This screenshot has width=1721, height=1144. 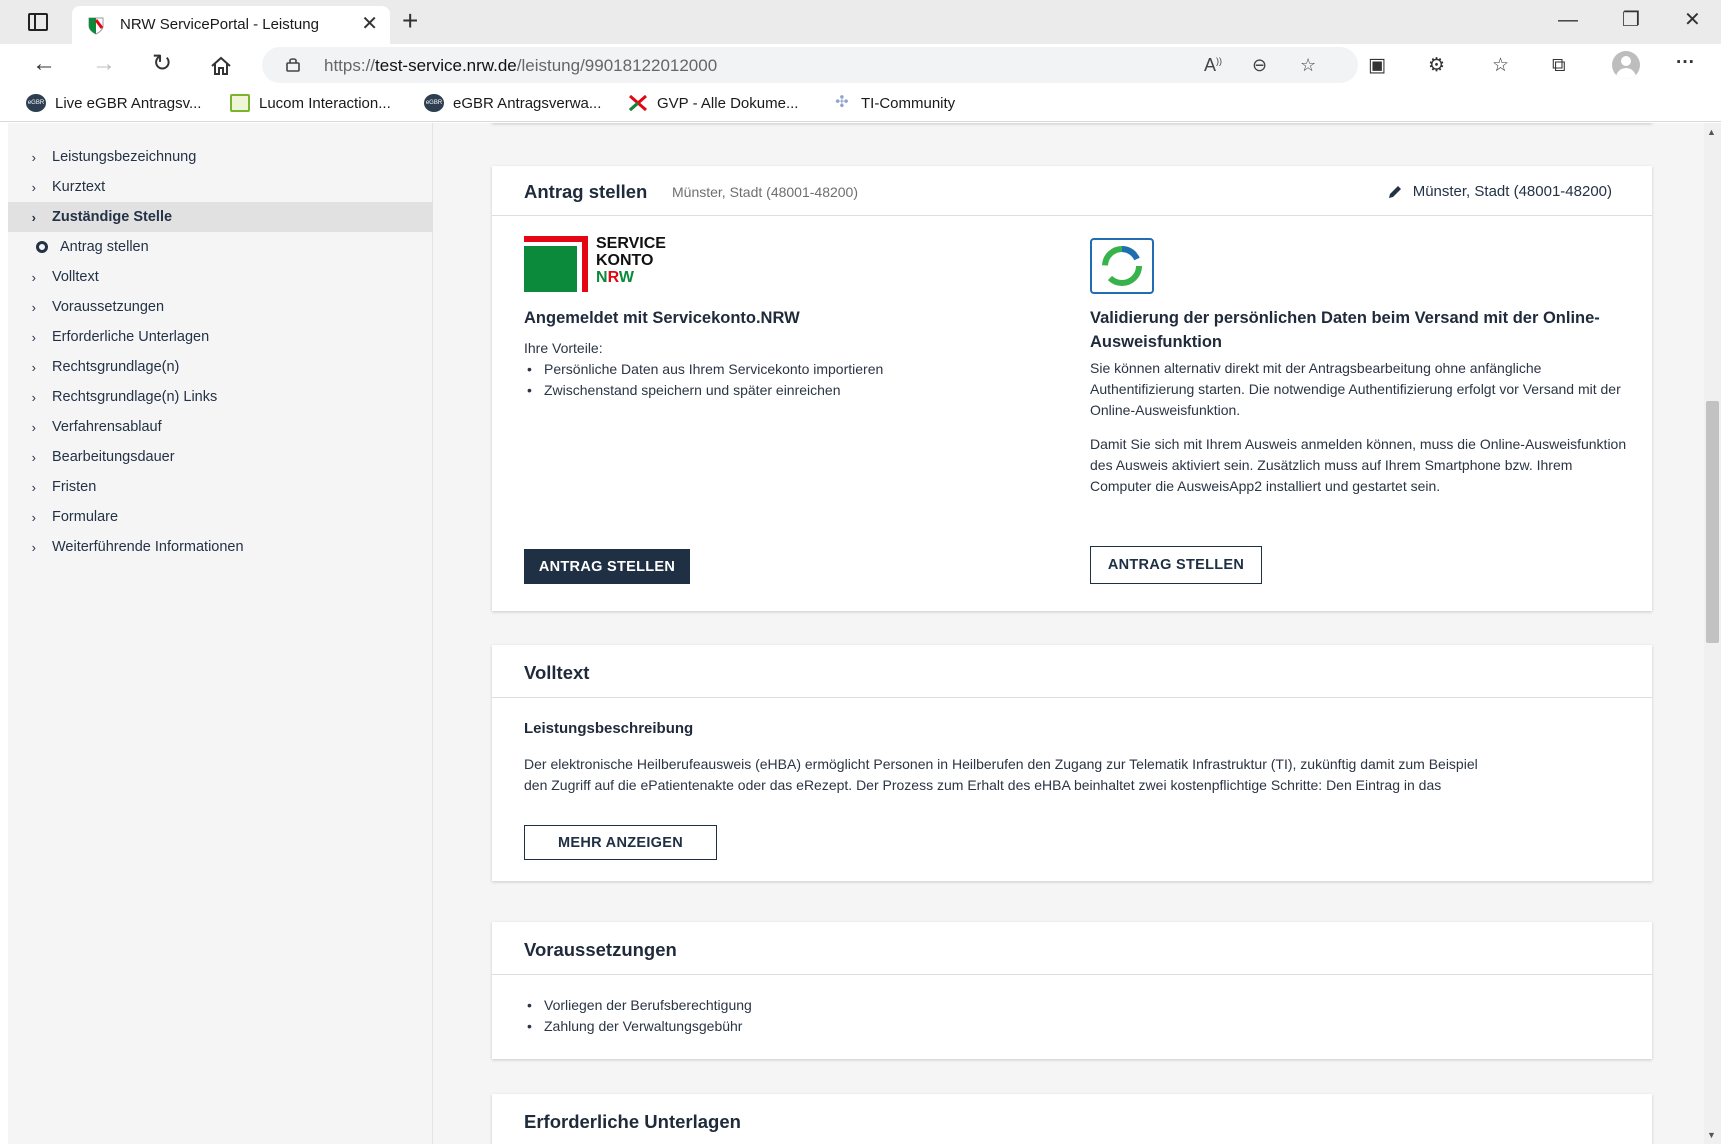 What do you see at coordinates (1626, 65) in the screenshot?
I see `profile-avatar` at bounding box center [1626, 65].